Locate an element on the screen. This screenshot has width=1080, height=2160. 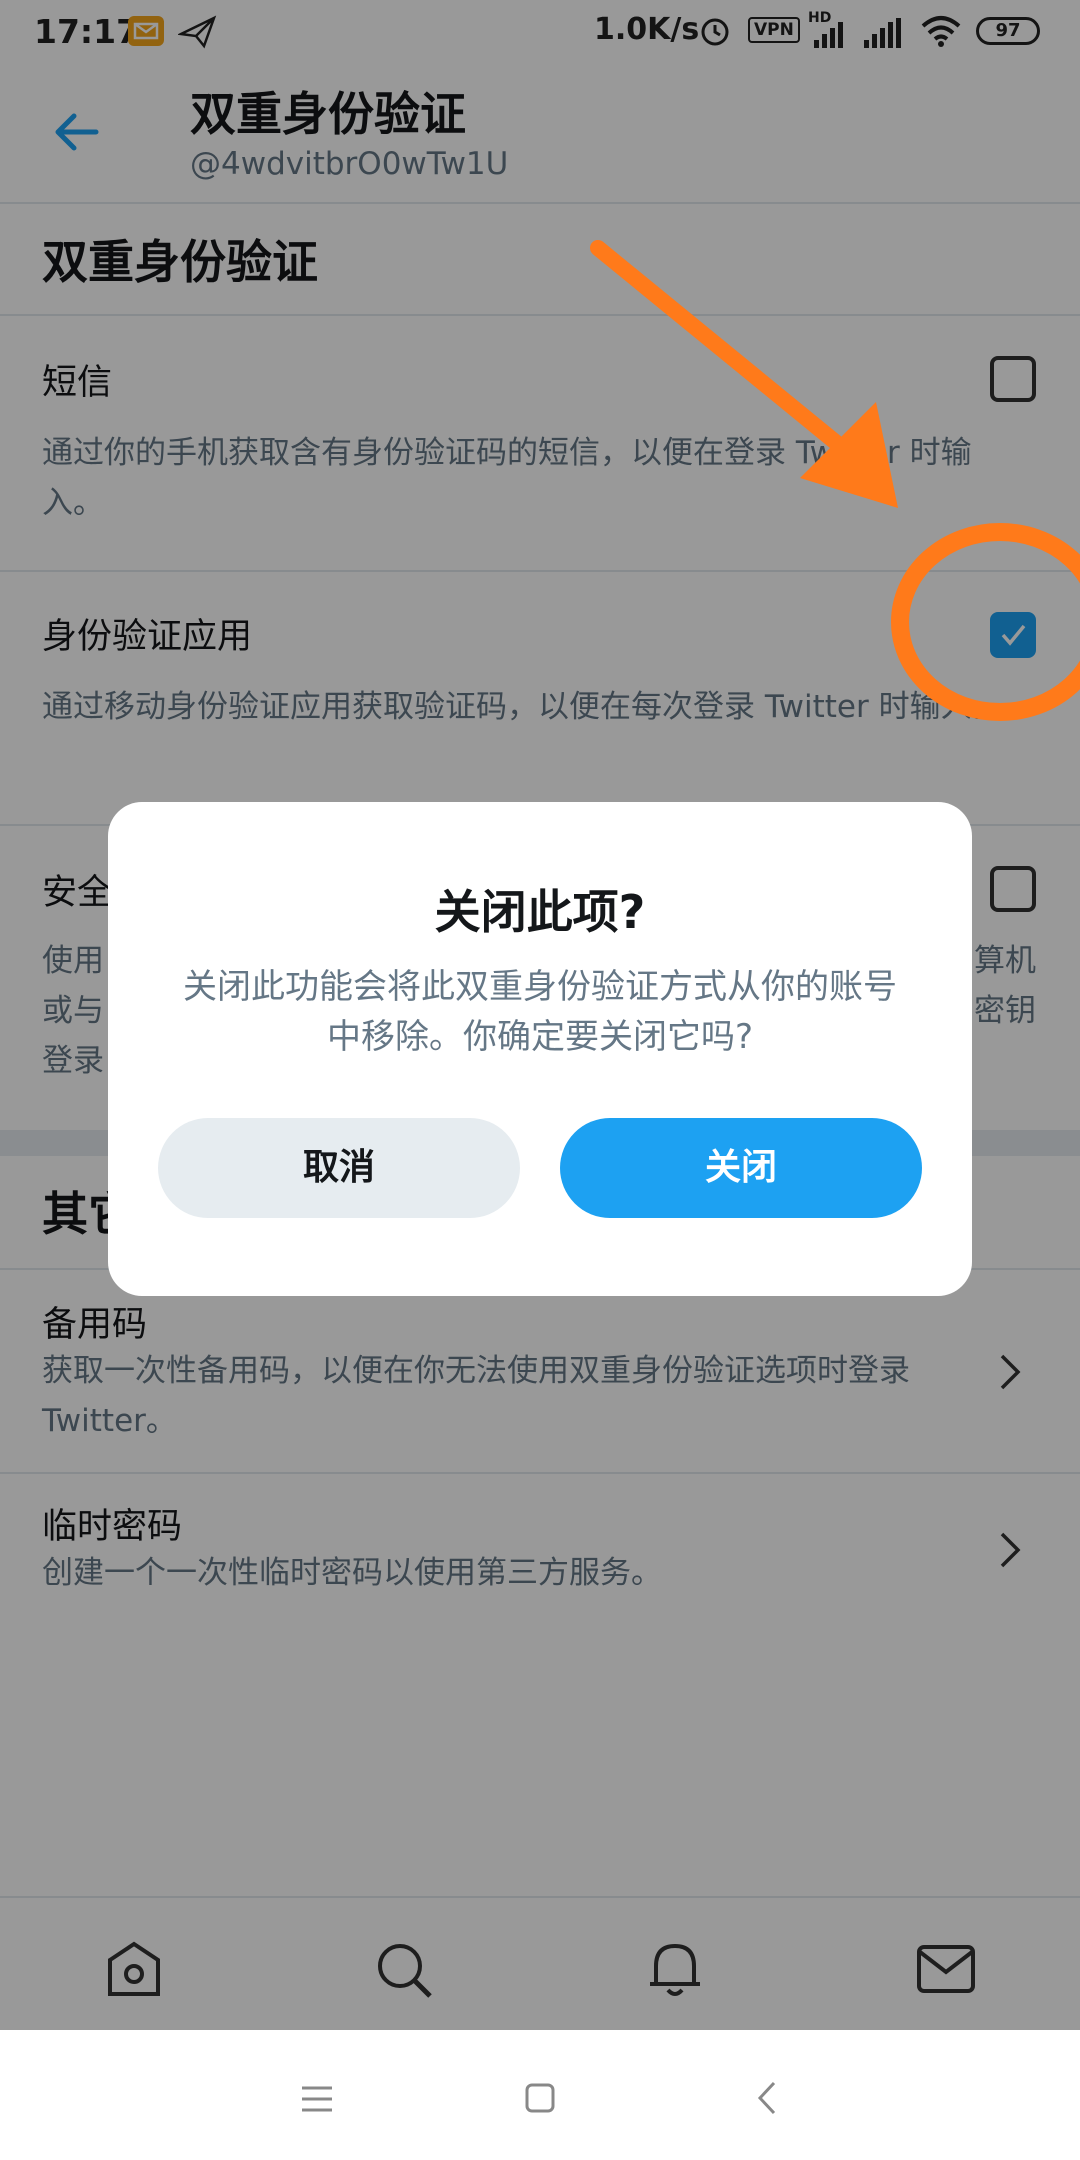
back-nav-icon is located at coordinates (767, 2100).